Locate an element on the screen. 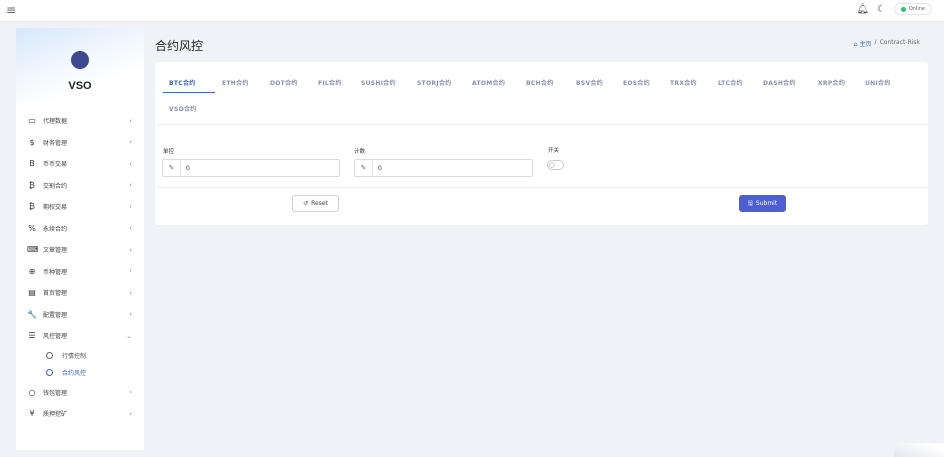  field2-input-group: ✎ 0 is located at coordinates (443, 168).